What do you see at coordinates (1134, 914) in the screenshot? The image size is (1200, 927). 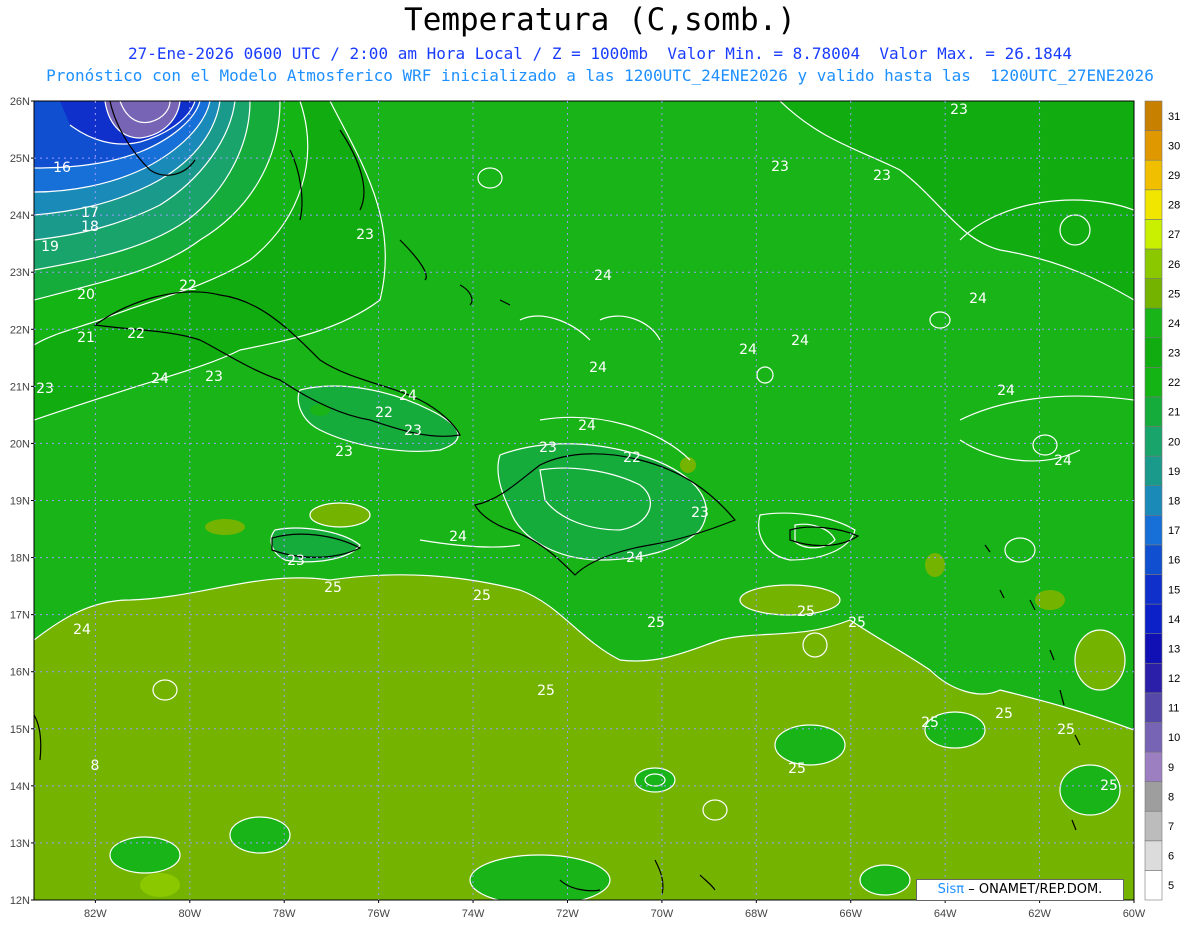 I see `lon-label: 60W` at bounding box center [1134, 914].